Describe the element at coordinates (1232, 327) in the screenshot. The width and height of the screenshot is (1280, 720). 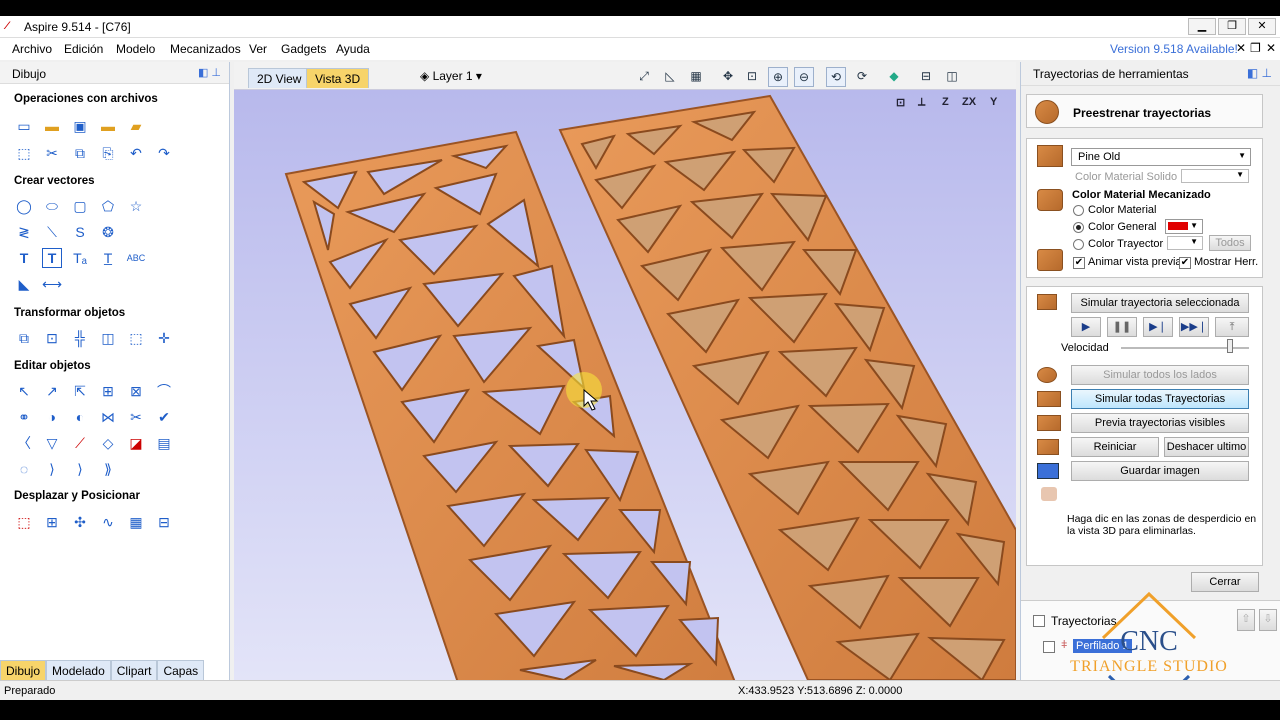
I see `skip-end-button: ⤒` at that location.